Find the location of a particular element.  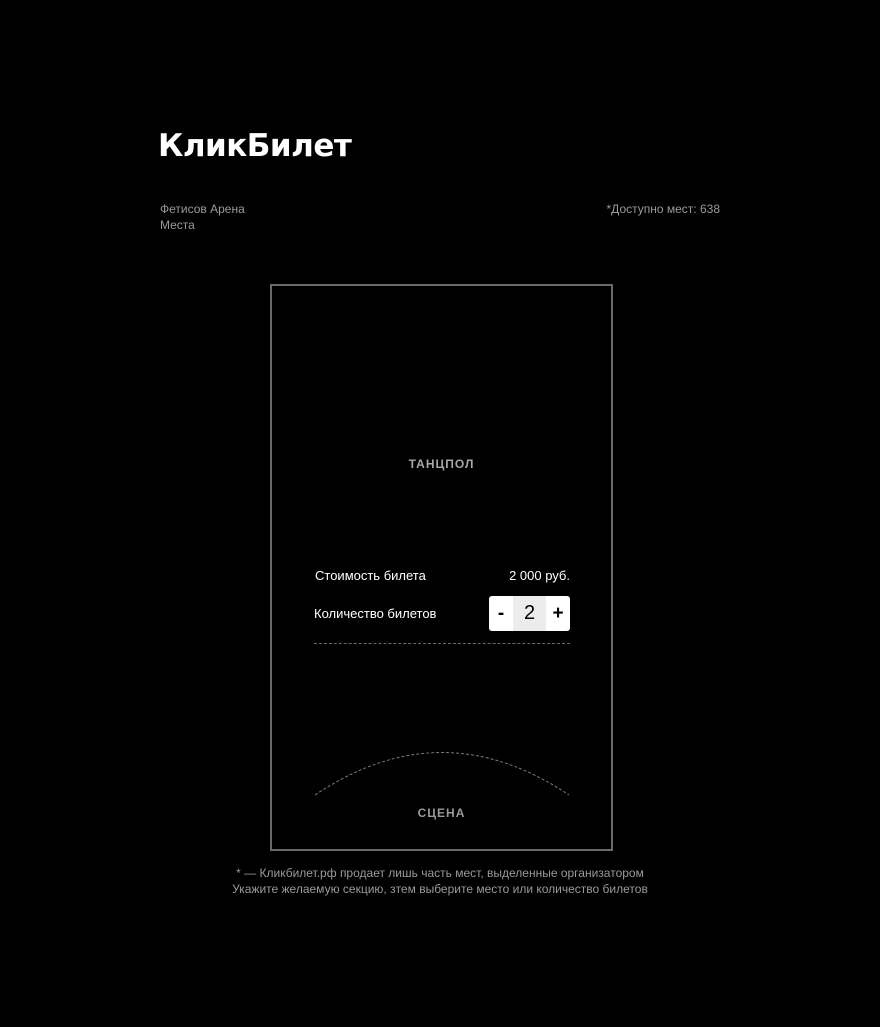

quantity-value: 2 is located at coordinates (529, 613).